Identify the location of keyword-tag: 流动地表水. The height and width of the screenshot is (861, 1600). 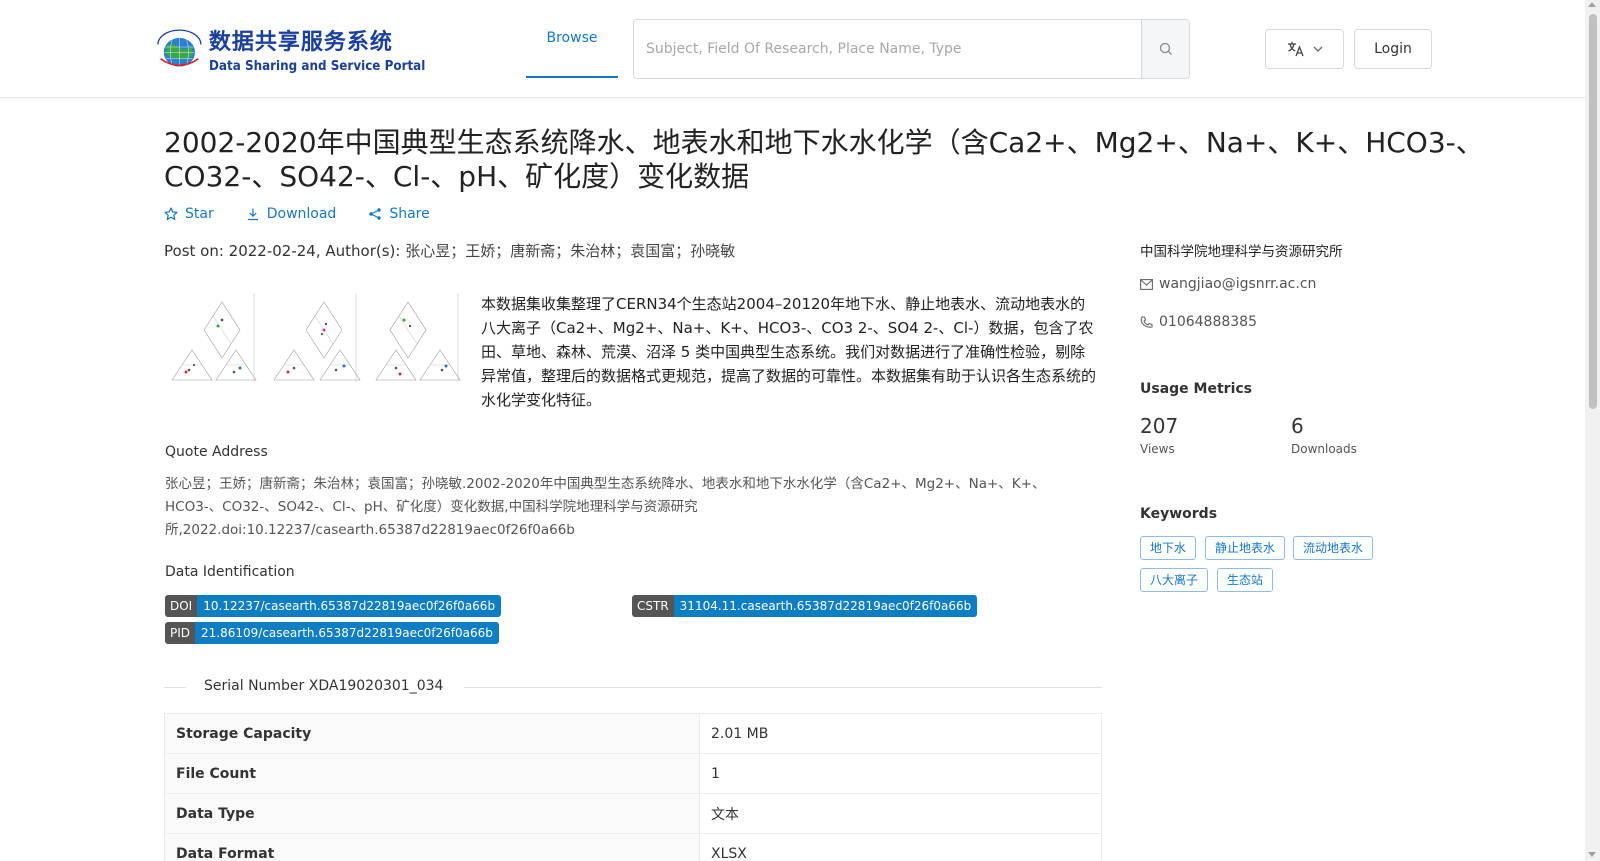
(1333, 548).